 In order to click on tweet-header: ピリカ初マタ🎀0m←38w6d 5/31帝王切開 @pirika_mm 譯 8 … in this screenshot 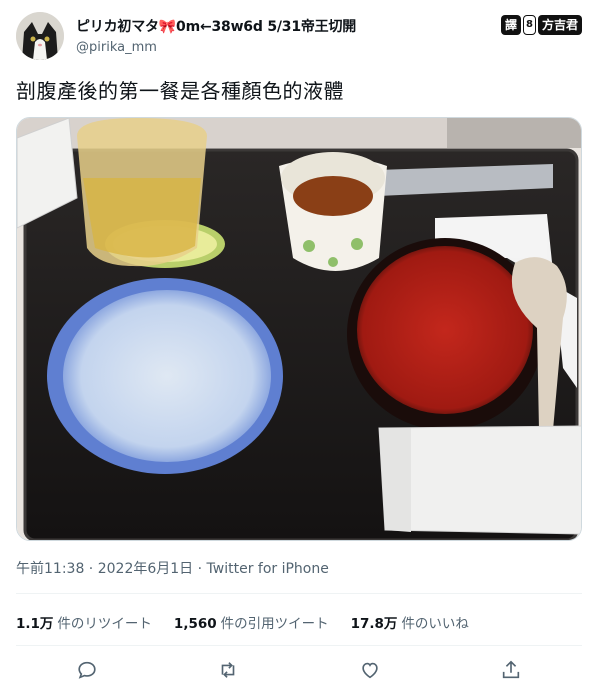, I will do `click(299, 37)`.